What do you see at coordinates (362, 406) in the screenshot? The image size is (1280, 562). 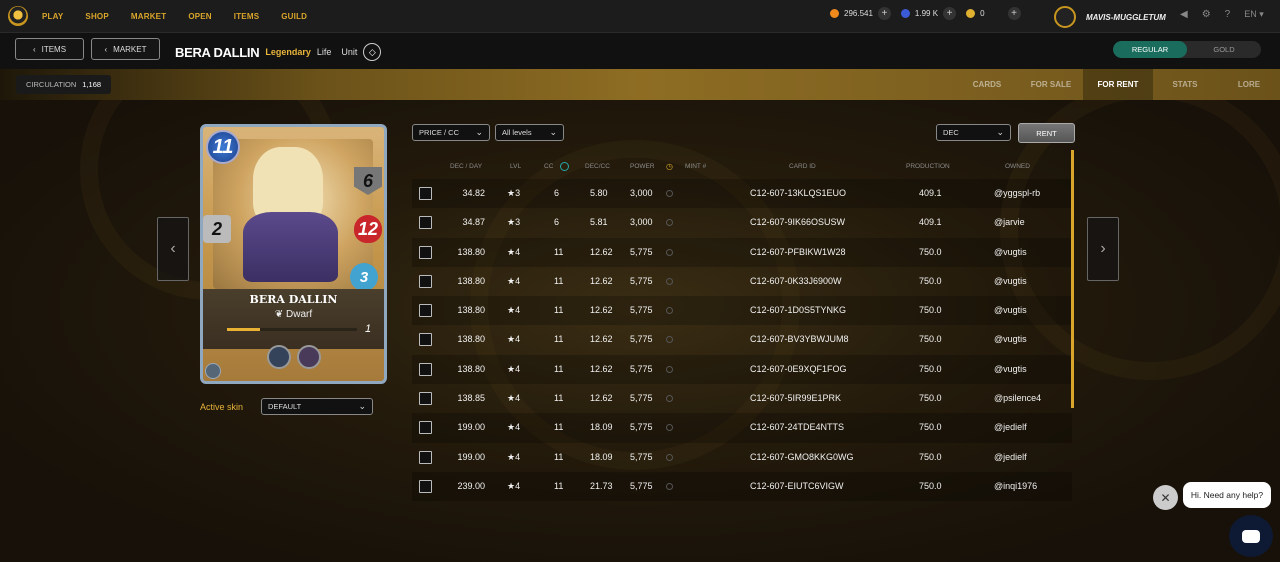 I see `chevron-down-icon: ⌄` at bounding box center [362, 406].